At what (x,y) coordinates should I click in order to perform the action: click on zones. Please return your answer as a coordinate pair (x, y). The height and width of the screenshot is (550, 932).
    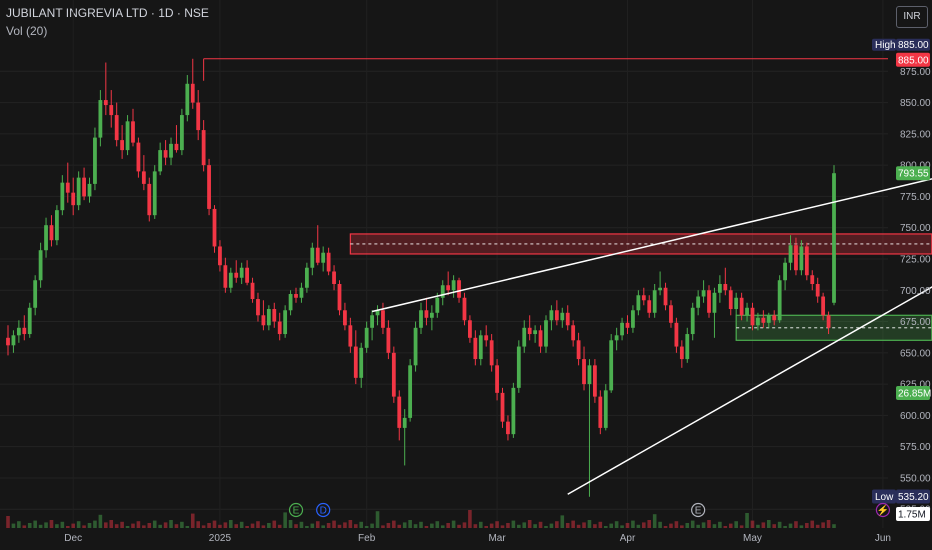
    Looking at the image, I should click on (640, 287).